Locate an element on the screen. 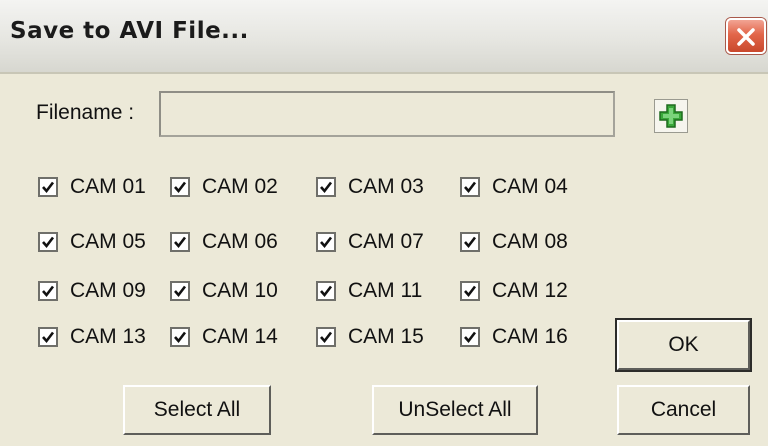 Image resolution: width=768 pixels, height=446 pixels. ok-button: OK is located at coordinates (683, 345).